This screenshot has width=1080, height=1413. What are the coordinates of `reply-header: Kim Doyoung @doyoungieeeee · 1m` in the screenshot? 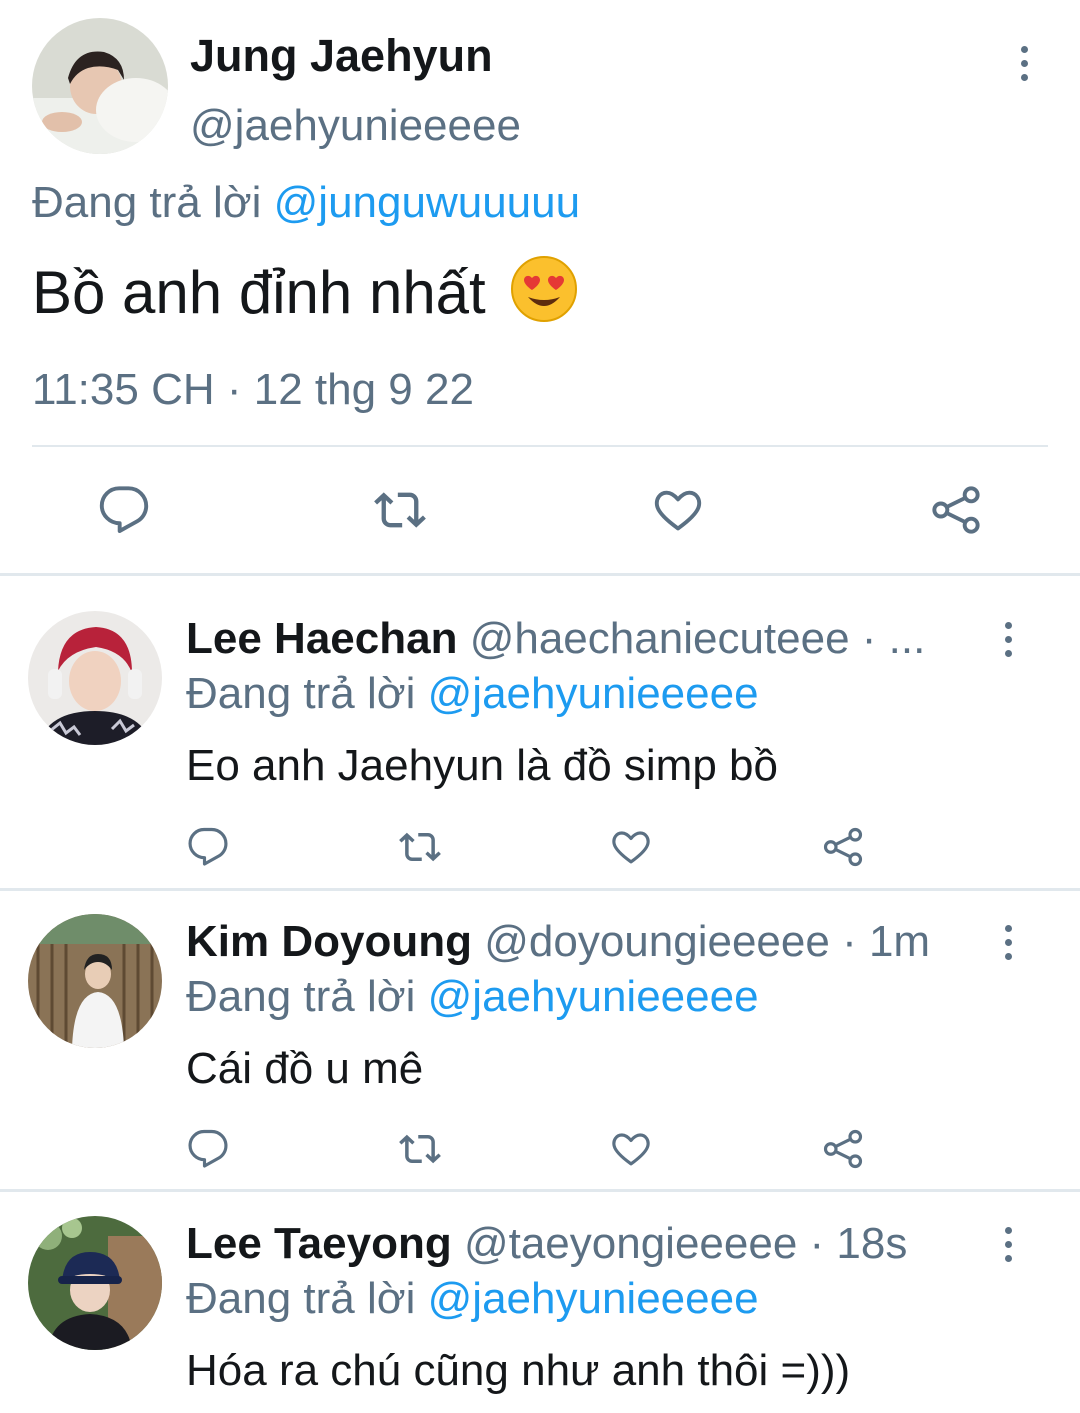 It's located at (558, 942).